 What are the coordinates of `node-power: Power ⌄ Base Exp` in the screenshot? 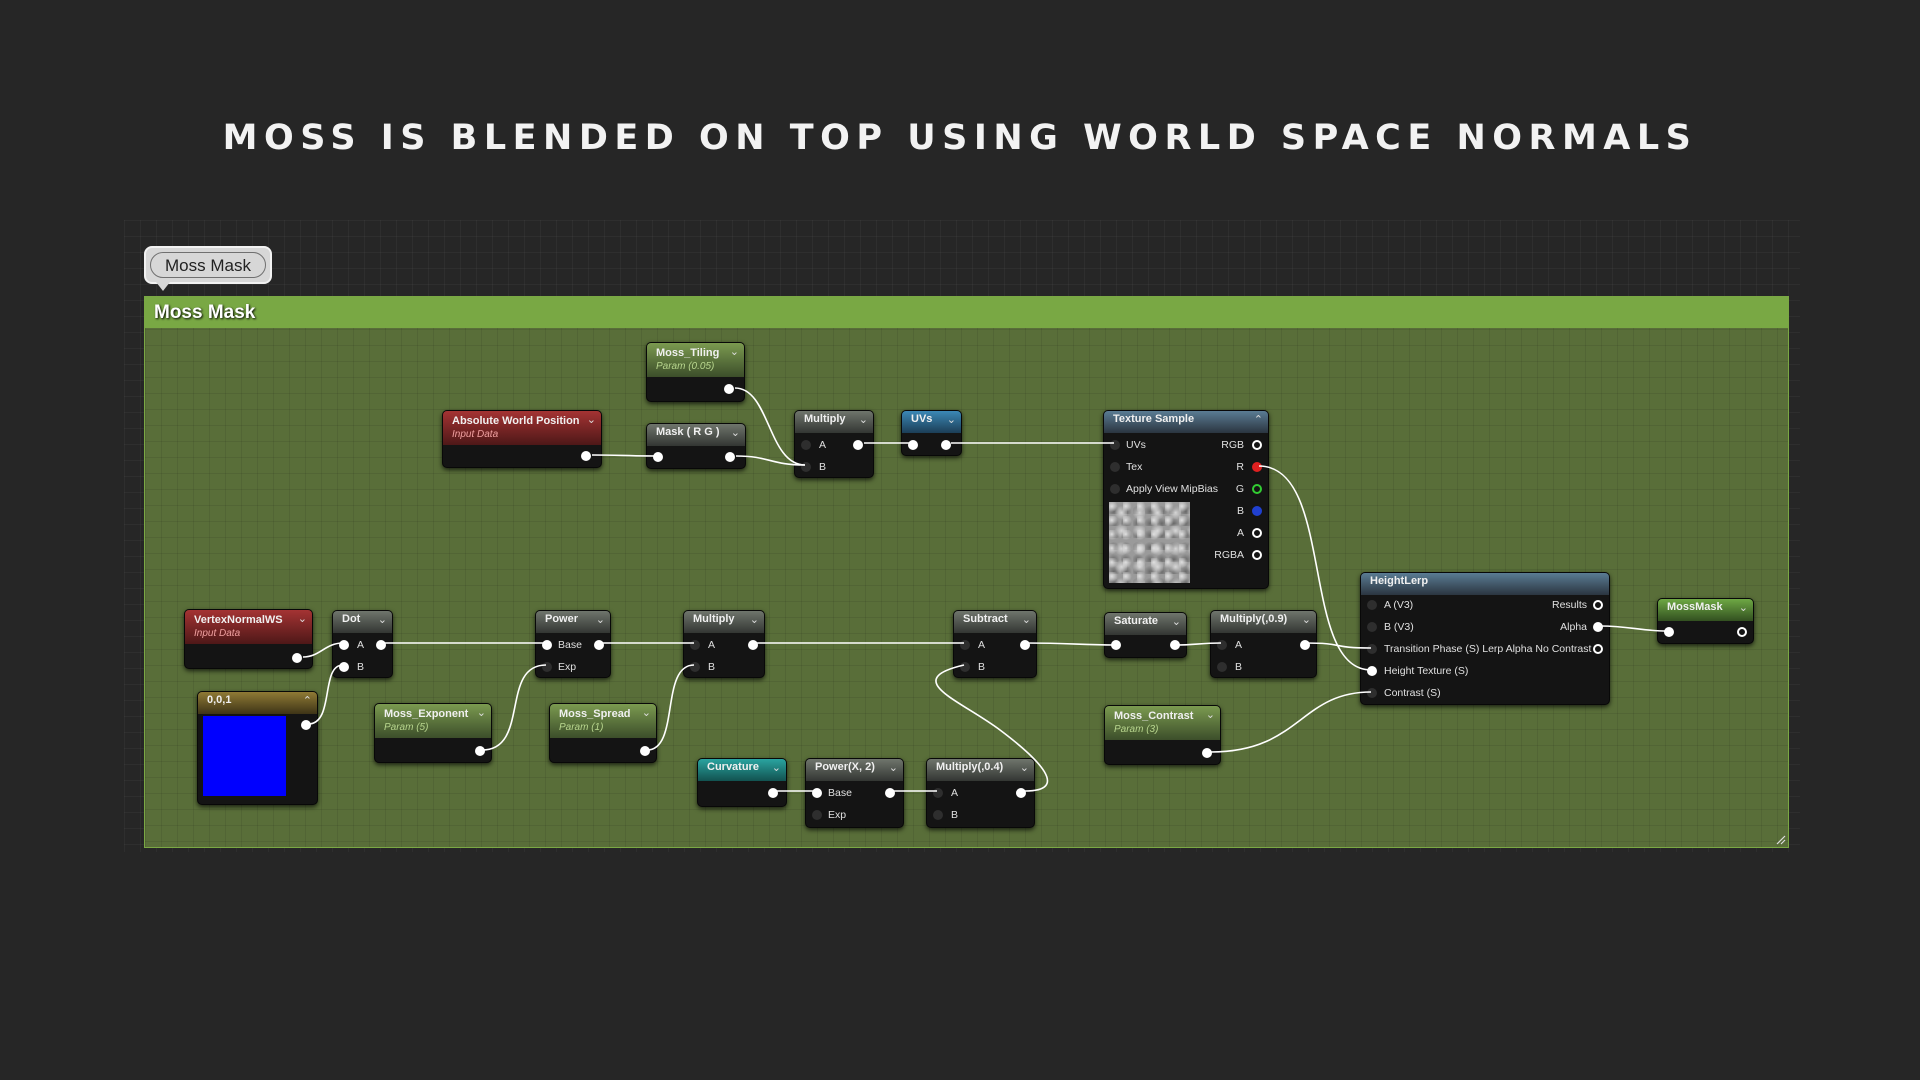 It's located at (573, 644).